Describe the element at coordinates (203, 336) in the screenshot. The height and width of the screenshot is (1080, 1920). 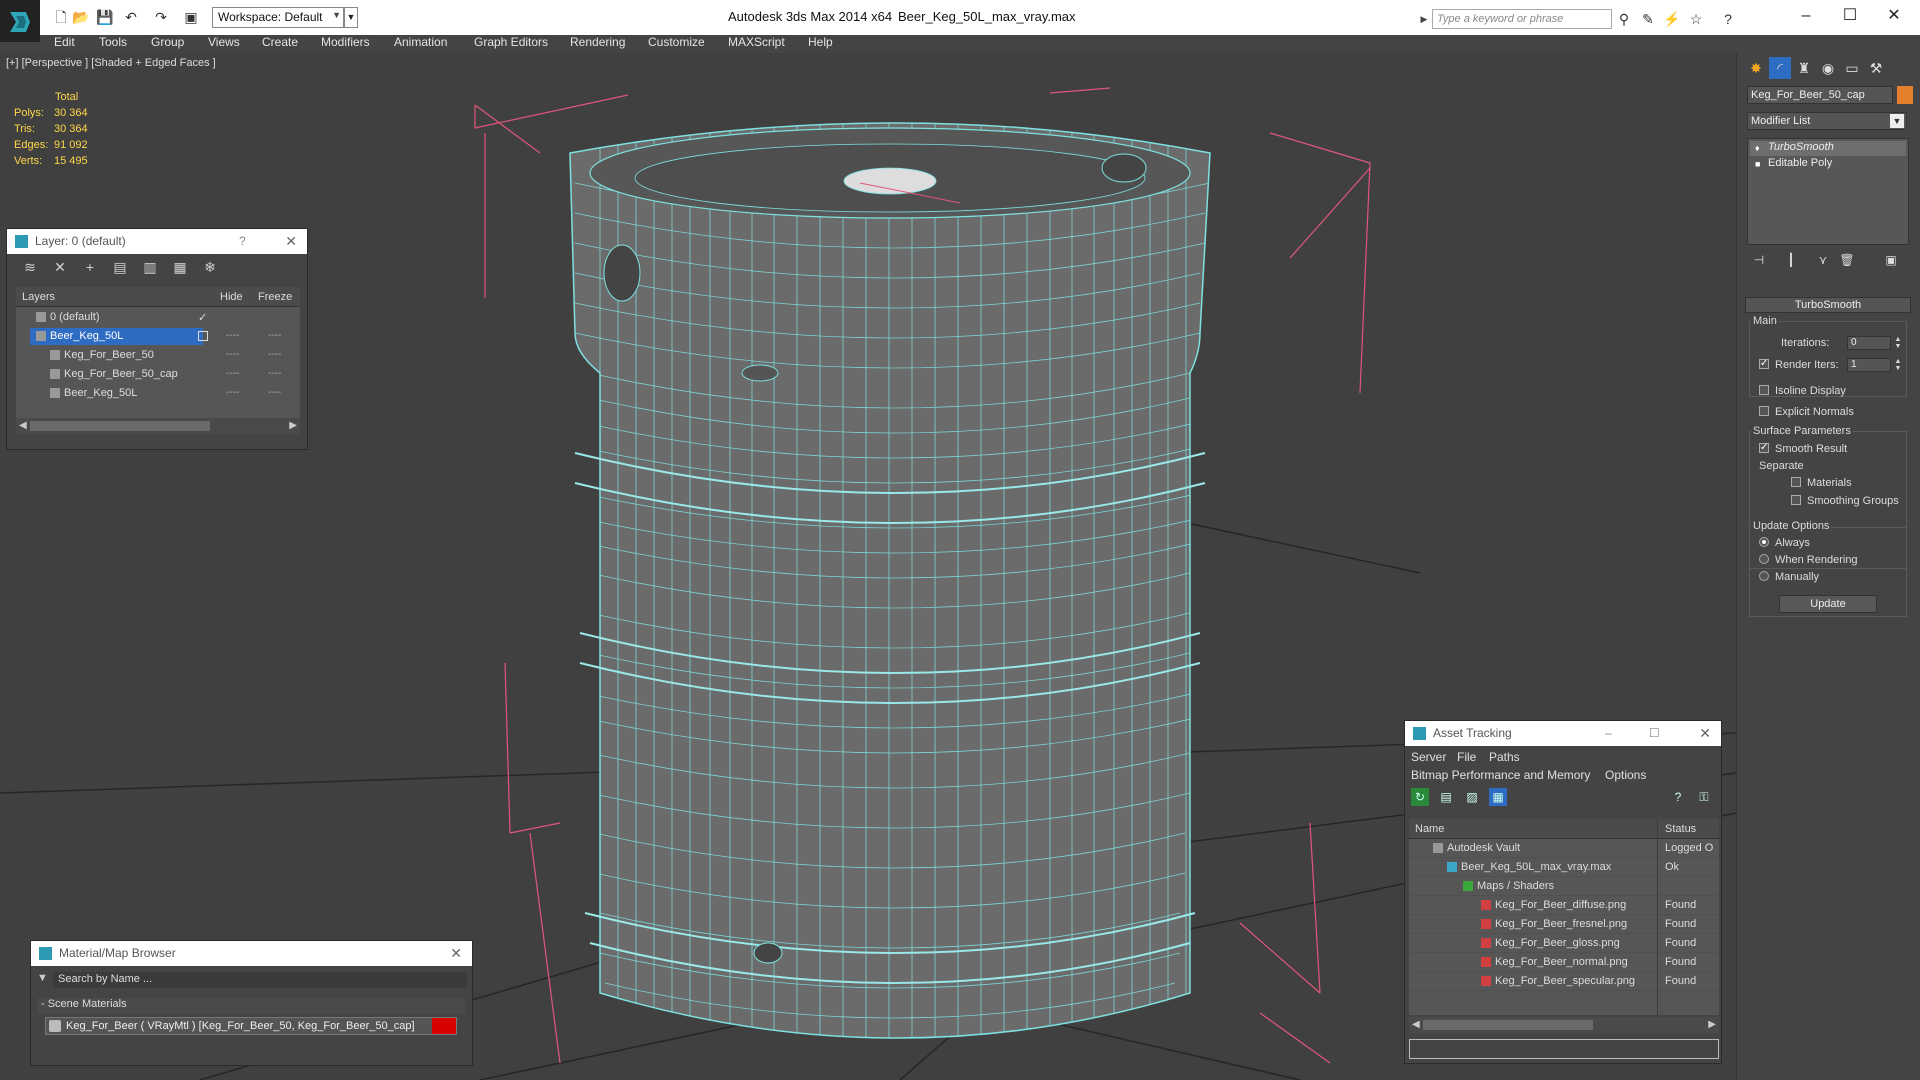
I see `make-current-box` at that location.